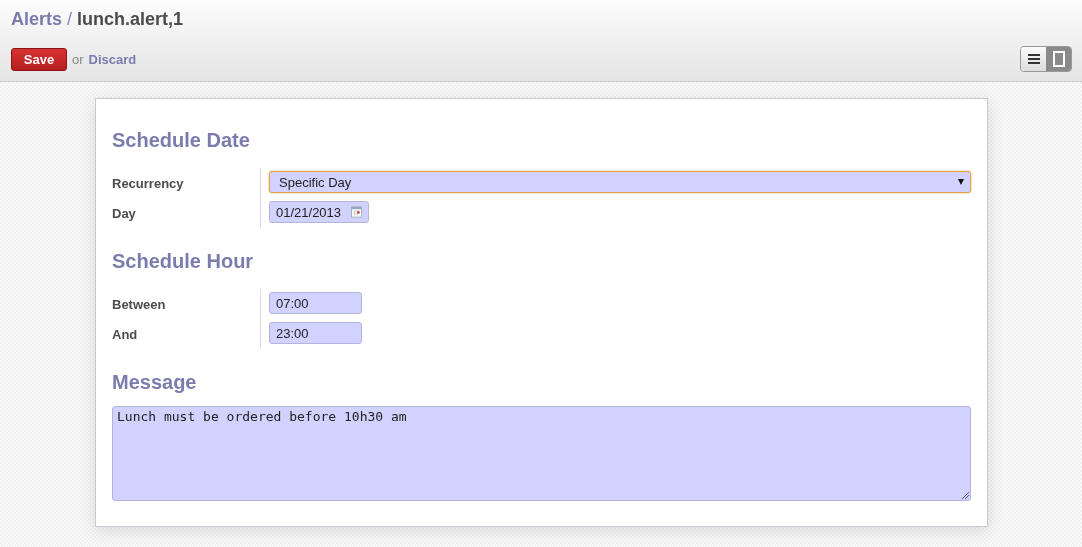  Describe the element at coordinates (78, 59) in the screenshot. I see `or-text: or` at that location.